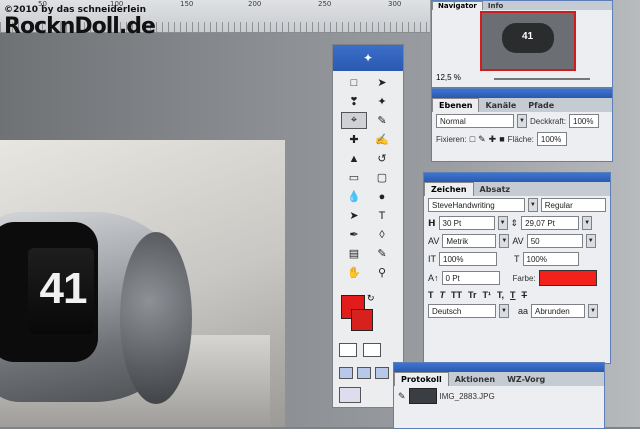 This screenshot has width=640, height=429. Describe the element at coordinates (499, 396) in the screenshot. I see `history-item: ✎ IMG_2883.JPG` at that location.